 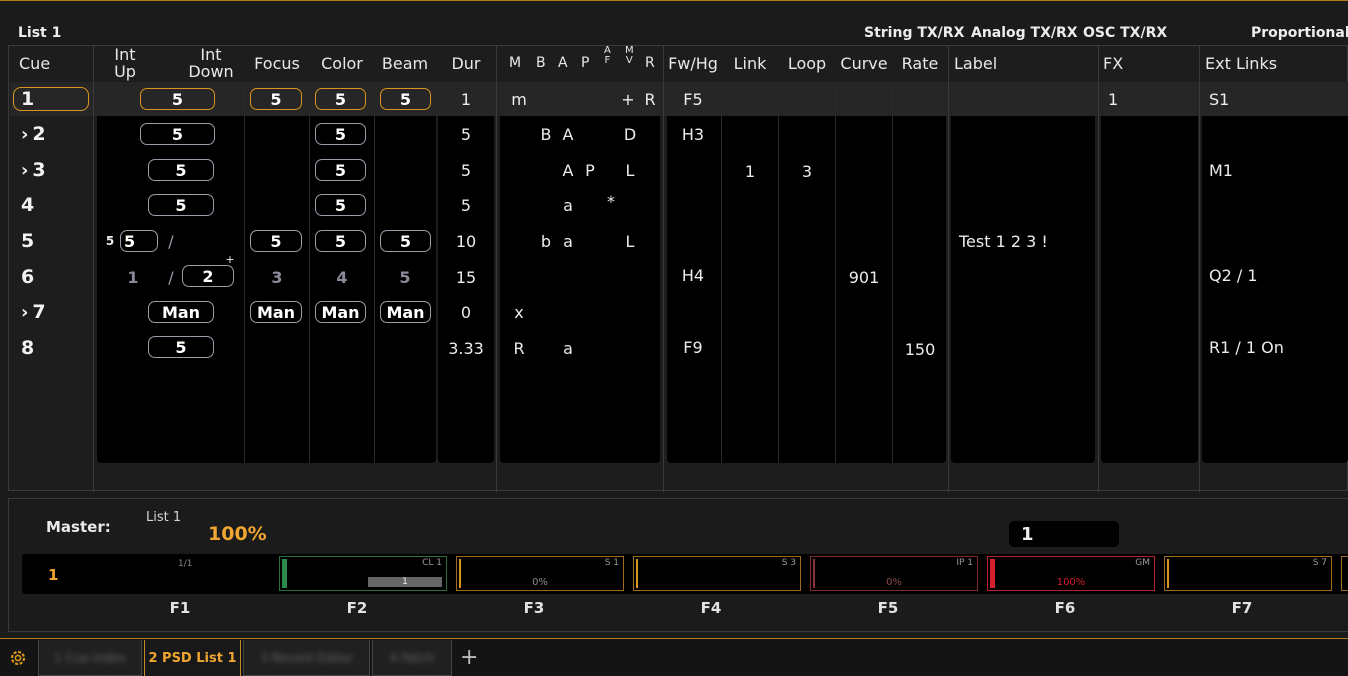 What do you see at coordinates (180, 608) in the screenshot?
I see `fkey-f1: F1` at bounding box center [180, 608].